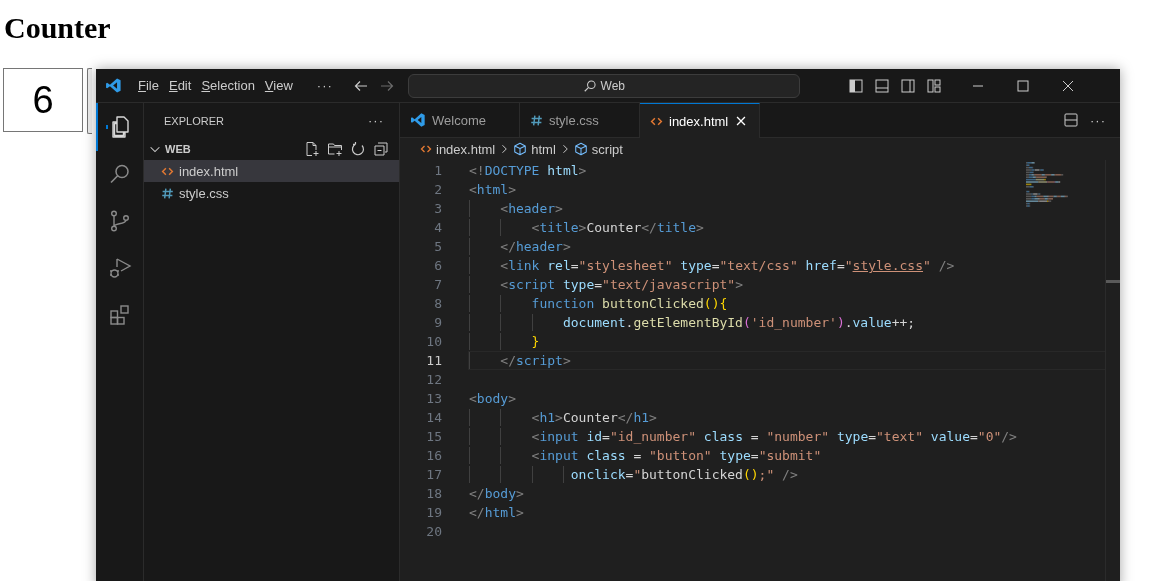 The height and width of the screenshot is (581, 1150). I want to click on line-number: 6, so click(437, 265).